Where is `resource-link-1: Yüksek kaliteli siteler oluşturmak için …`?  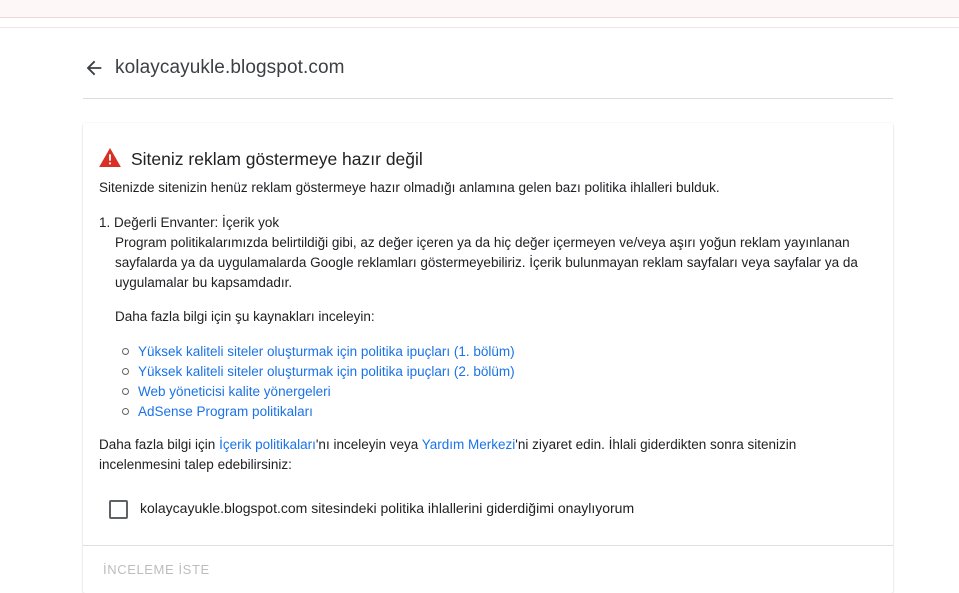 resource-link-1: Yüksek kaliteli siteler oluşturmak için … is located at coordinates (326, 351).